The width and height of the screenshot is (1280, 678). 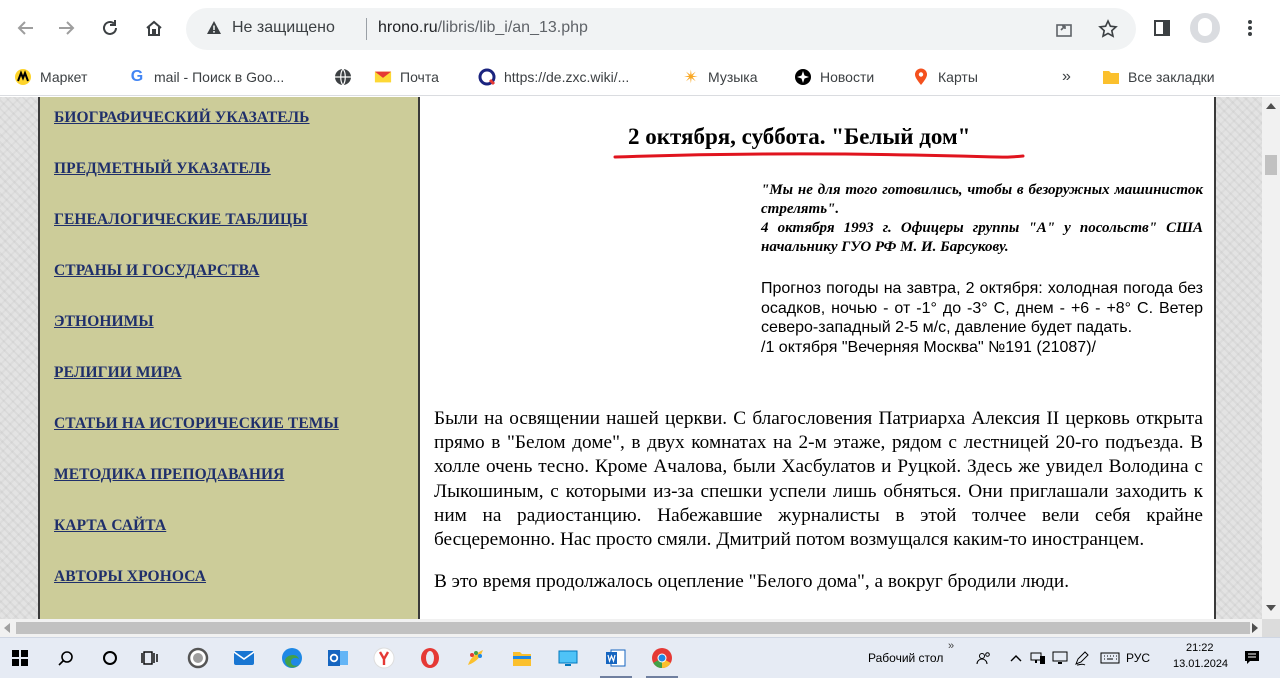 What do you see at coordinates (430, 658) in the screenshot?
I see `taskbar-app-opera` at bounding box center [430, 658].